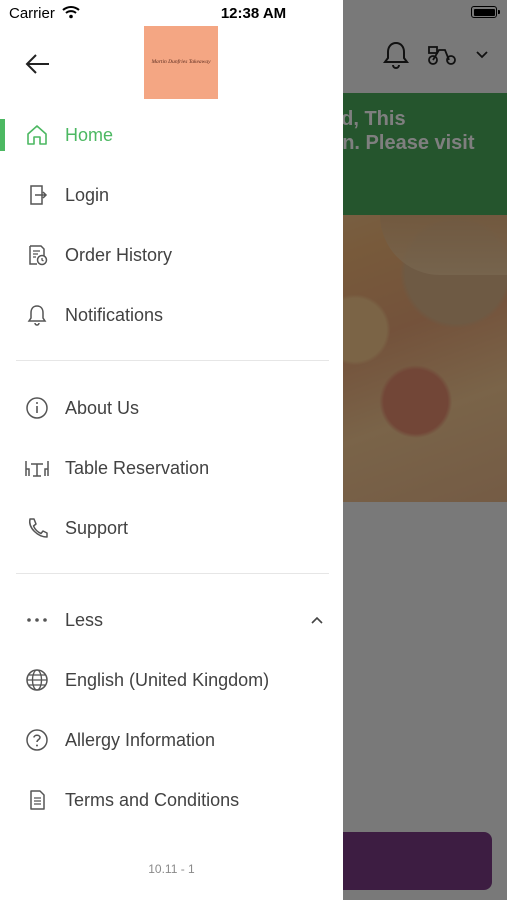  Describe the element at coordinates (152, 799) in the screenshot. I see `menu-item-label: Terms and Conditions` at that location.